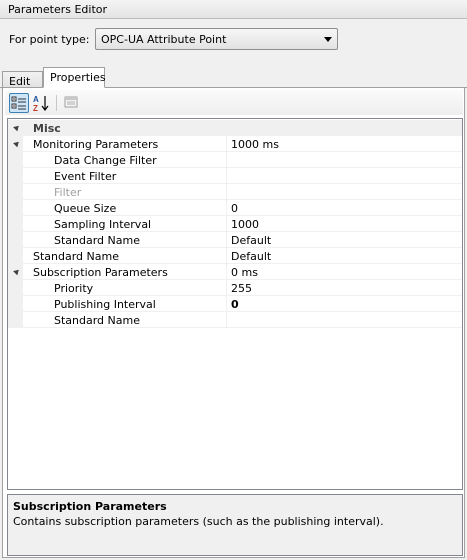 The height and width of the screenshot is (560, 467). Describe the element at coordinates (72, 103) in the screenshot. I see `property-pages-icon` at that location.